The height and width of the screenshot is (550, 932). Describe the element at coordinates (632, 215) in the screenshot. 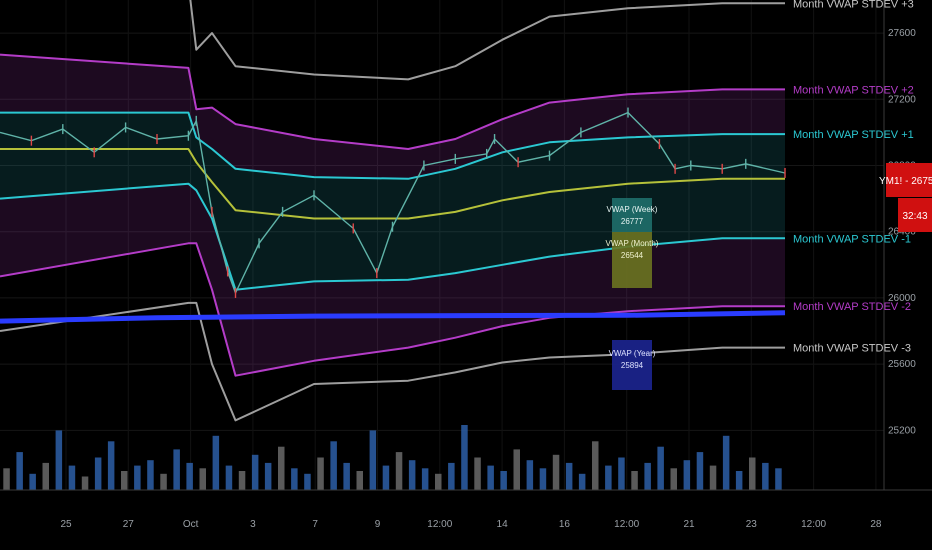

I see `callout-vwap-week: VWAP (Week) 26777` at that location.